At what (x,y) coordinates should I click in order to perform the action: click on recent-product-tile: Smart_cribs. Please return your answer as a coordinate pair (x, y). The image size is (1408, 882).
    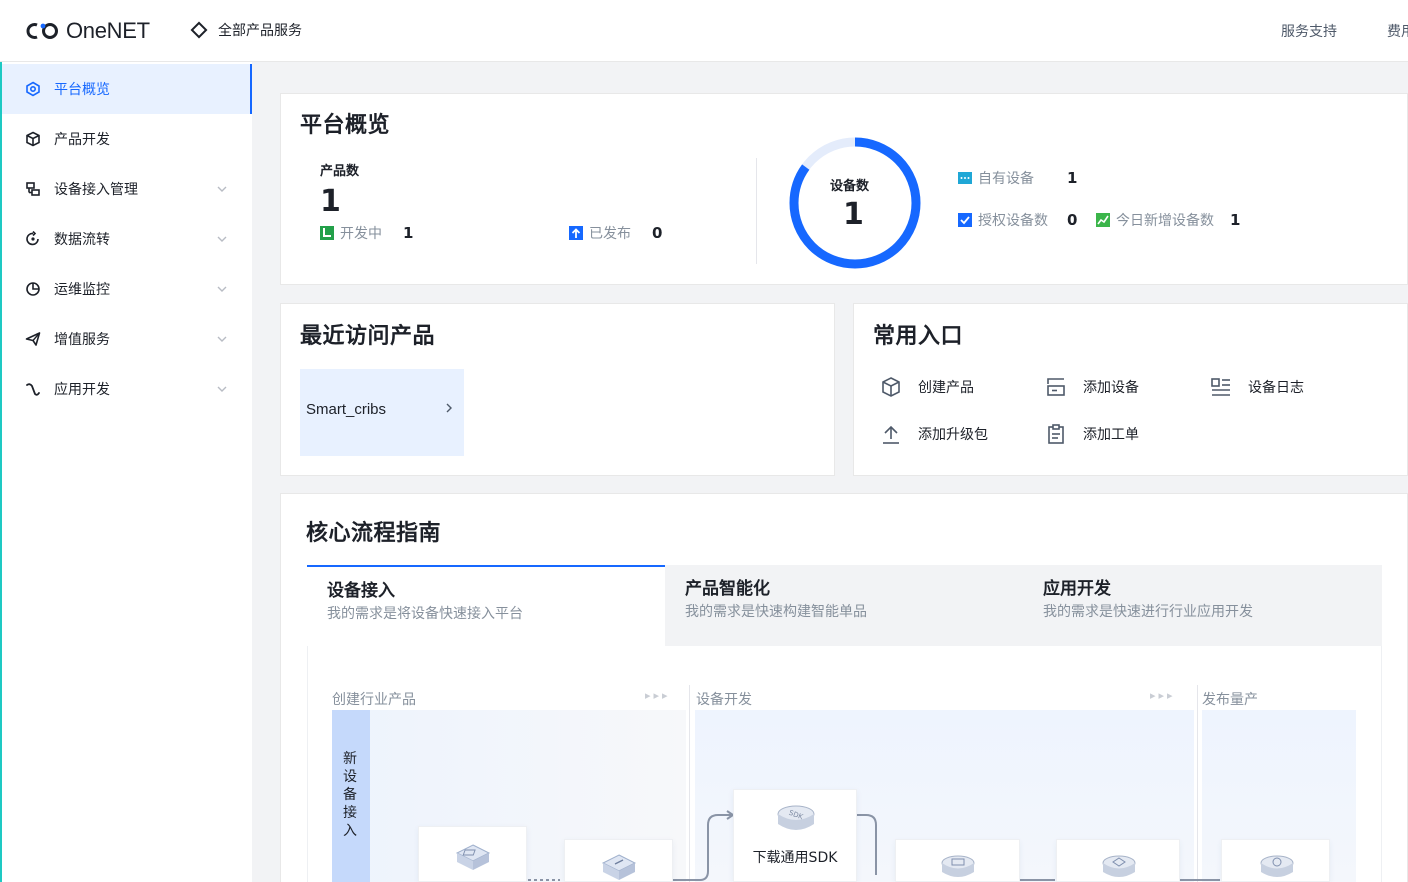
    Looking at the image, I should click on (382, 412).